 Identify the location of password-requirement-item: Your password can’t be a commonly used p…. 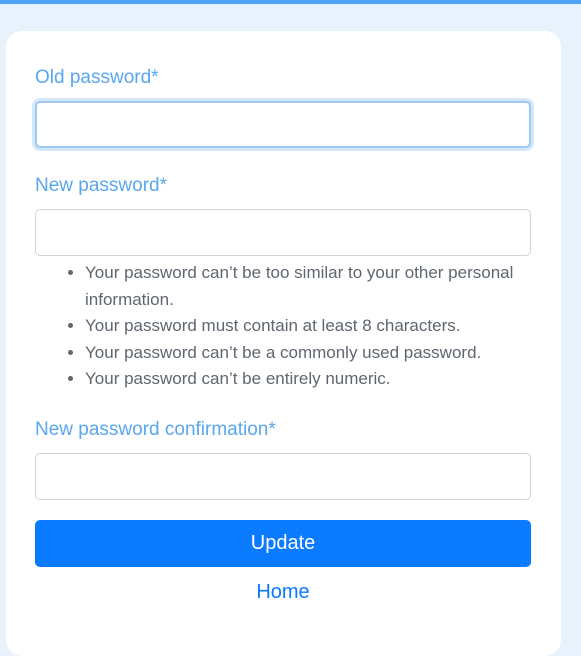
(312, 353).